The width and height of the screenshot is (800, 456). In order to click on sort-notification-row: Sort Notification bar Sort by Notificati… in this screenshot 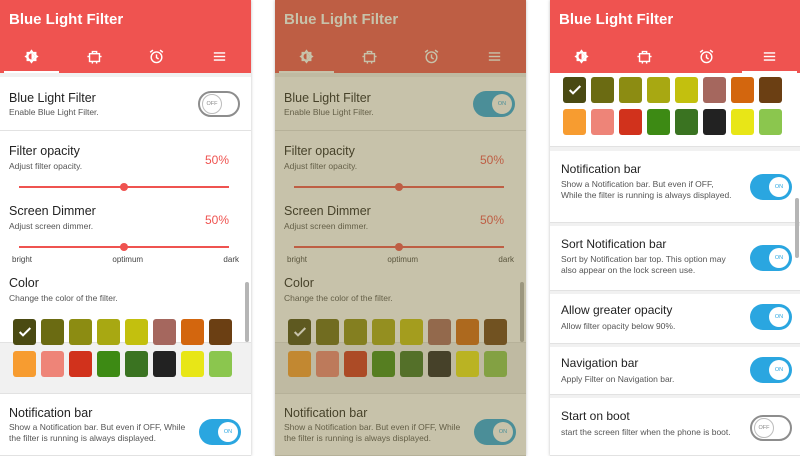, I will do `click(675, 258)`.